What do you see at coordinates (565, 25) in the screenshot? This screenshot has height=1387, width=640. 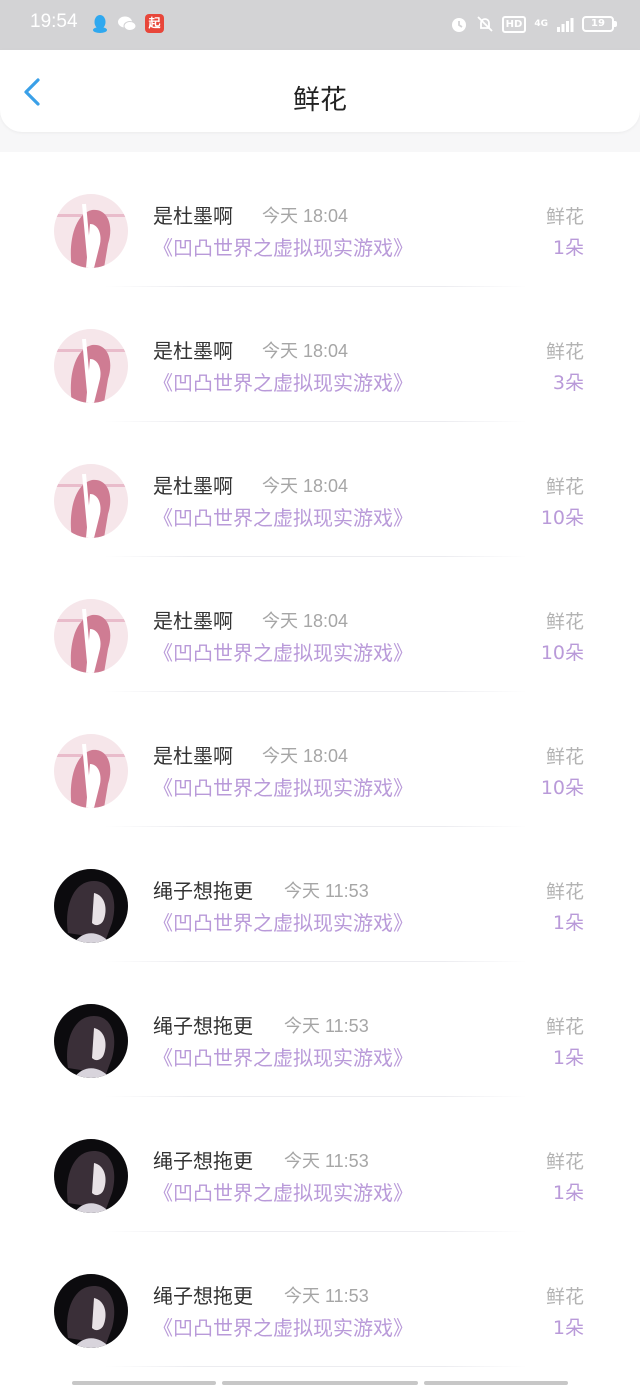 I see `signal-icon` at bounding box center [565, 25].